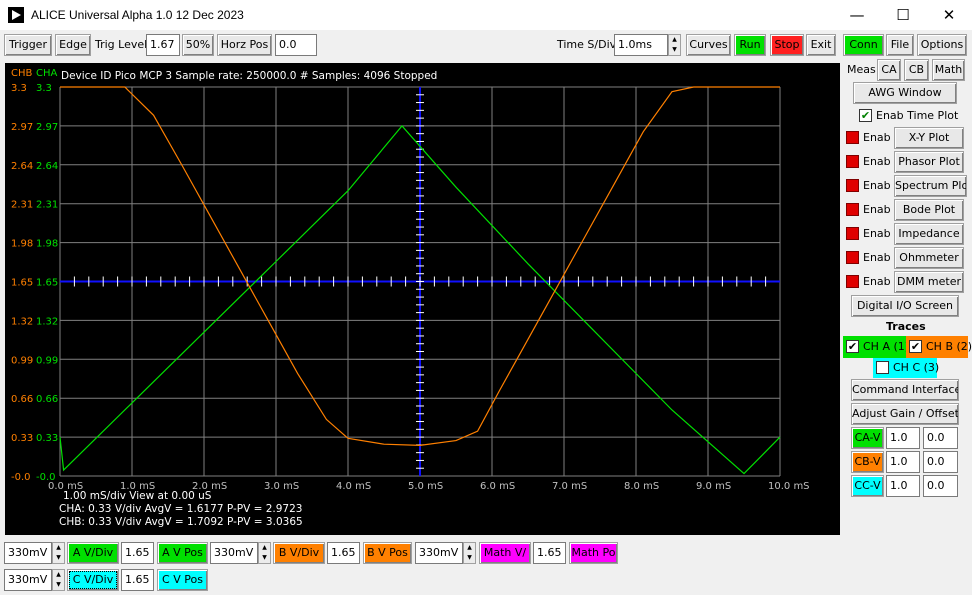 This screenshot has width=972, height=595. What do you see at coordinates (787, 45) in the screenshot?
I see `stop-button: Stop` at bounding box center [787, 45].